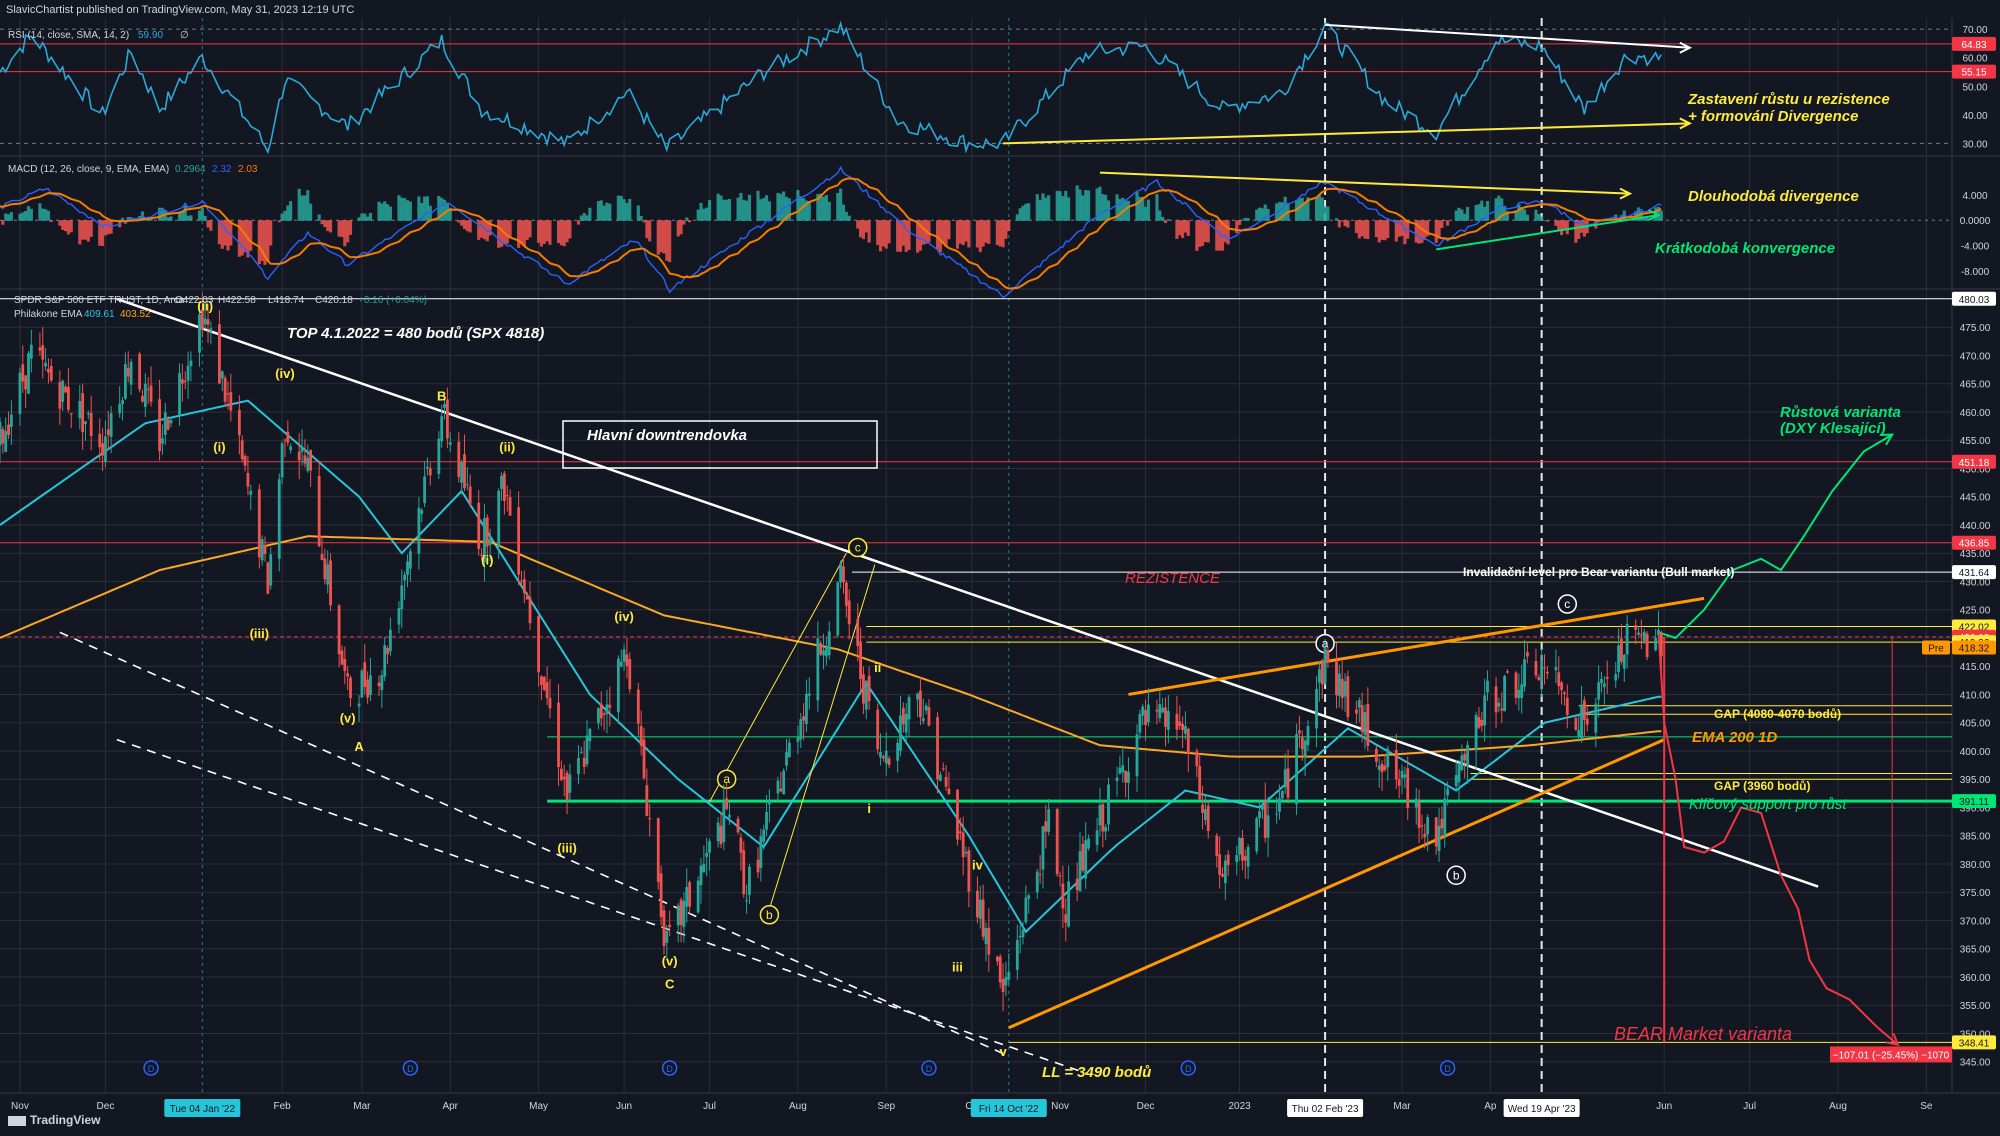  I want to click on rsi-pane, so click(976, 87).